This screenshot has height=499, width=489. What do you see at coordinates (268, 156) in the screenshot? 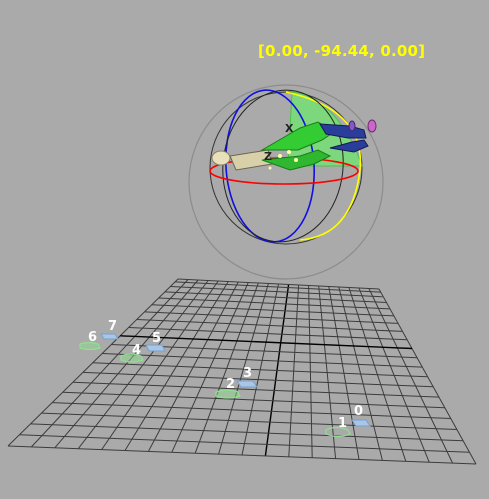
I see `gizmo-side-label: Z` at bounding box center [268, 156].